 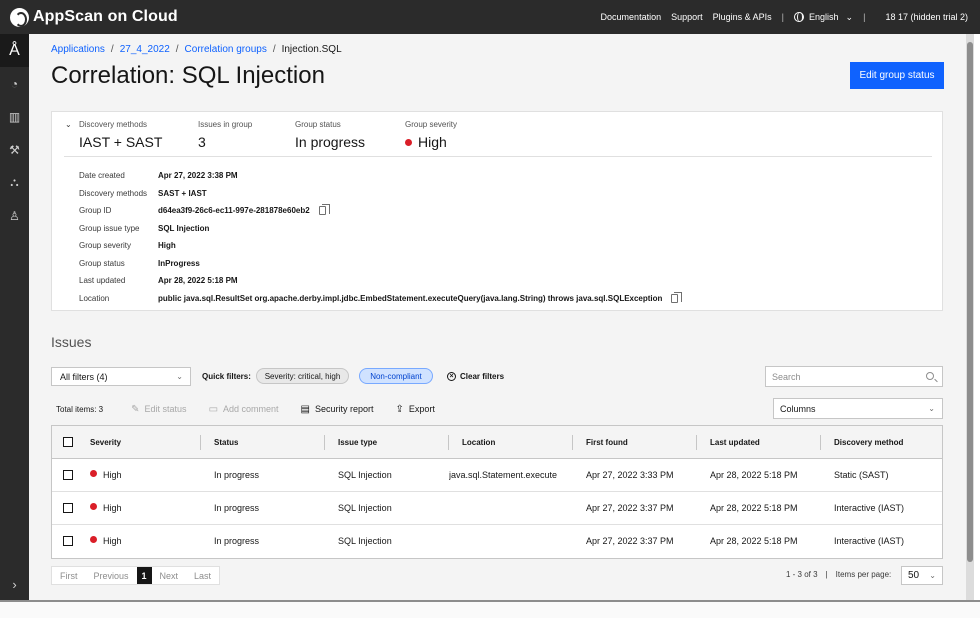 What do you see at coordinates (302, 376) in the screenshot?
I see `quick-filter-severity: Severity: critical, high` at bounding box center [302, 376].